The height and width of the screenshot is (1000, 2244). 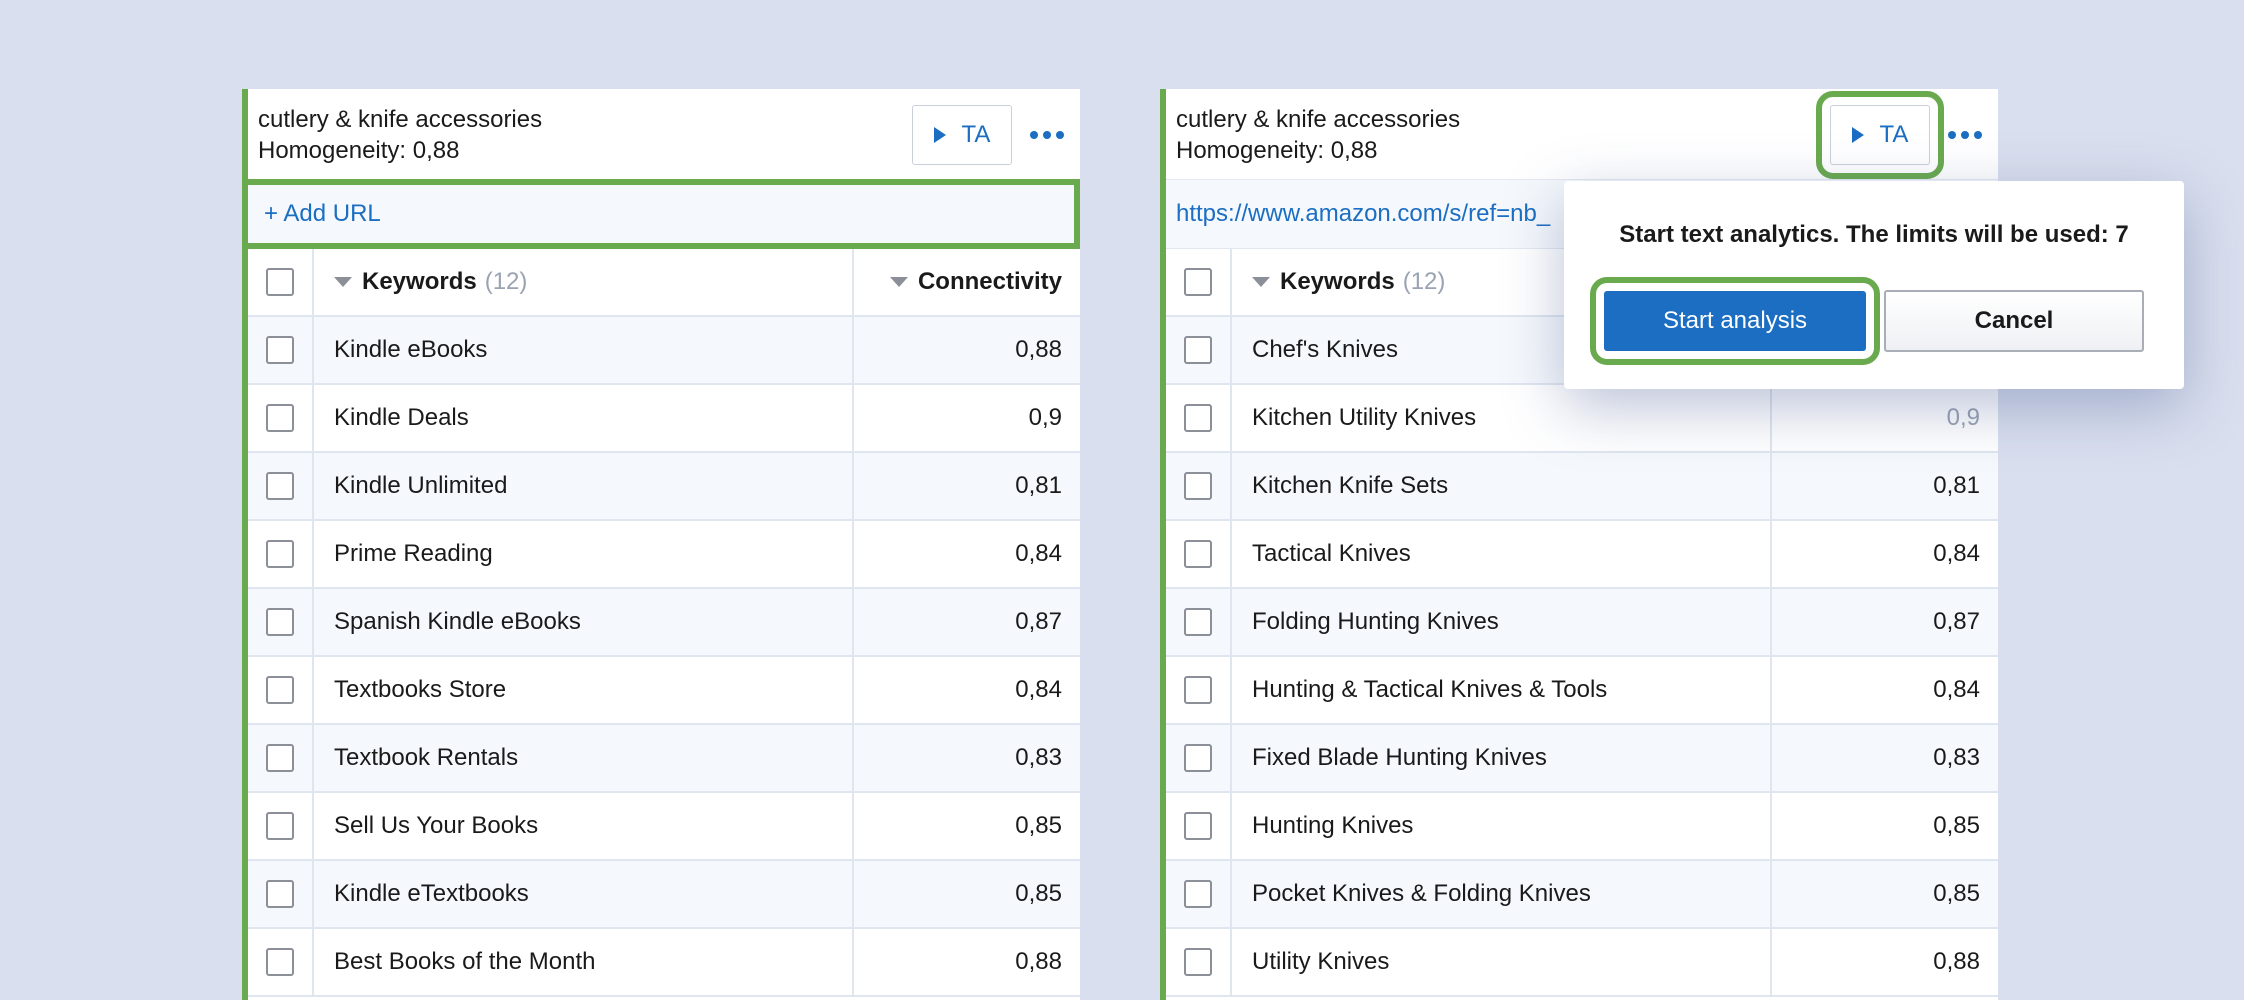 What do you see at coordinates (584, 350) in the screenshot?
I see `keyword-cell: Kindle eBooks` at bounding box center [584, 350].